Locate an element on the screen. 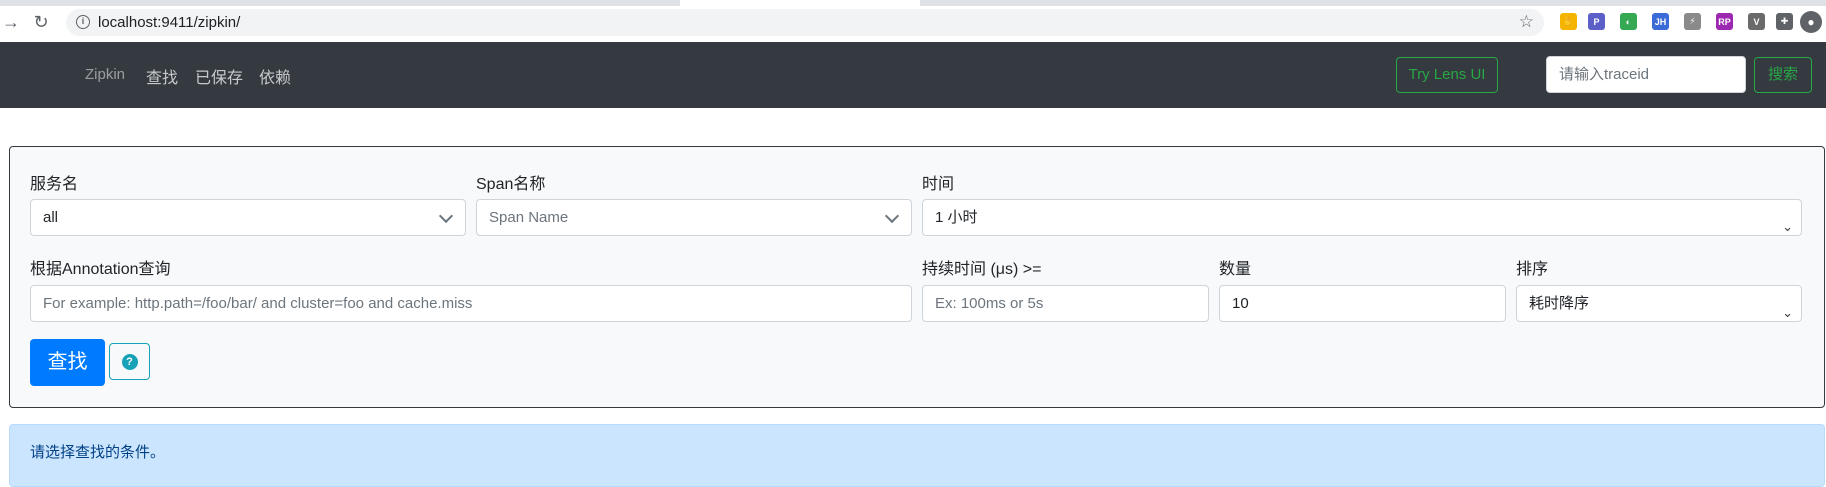 Image resolution: width=1826 pixels, height=487 pixels. span-name-label: Span名称 is located at coordinates (511, 184).